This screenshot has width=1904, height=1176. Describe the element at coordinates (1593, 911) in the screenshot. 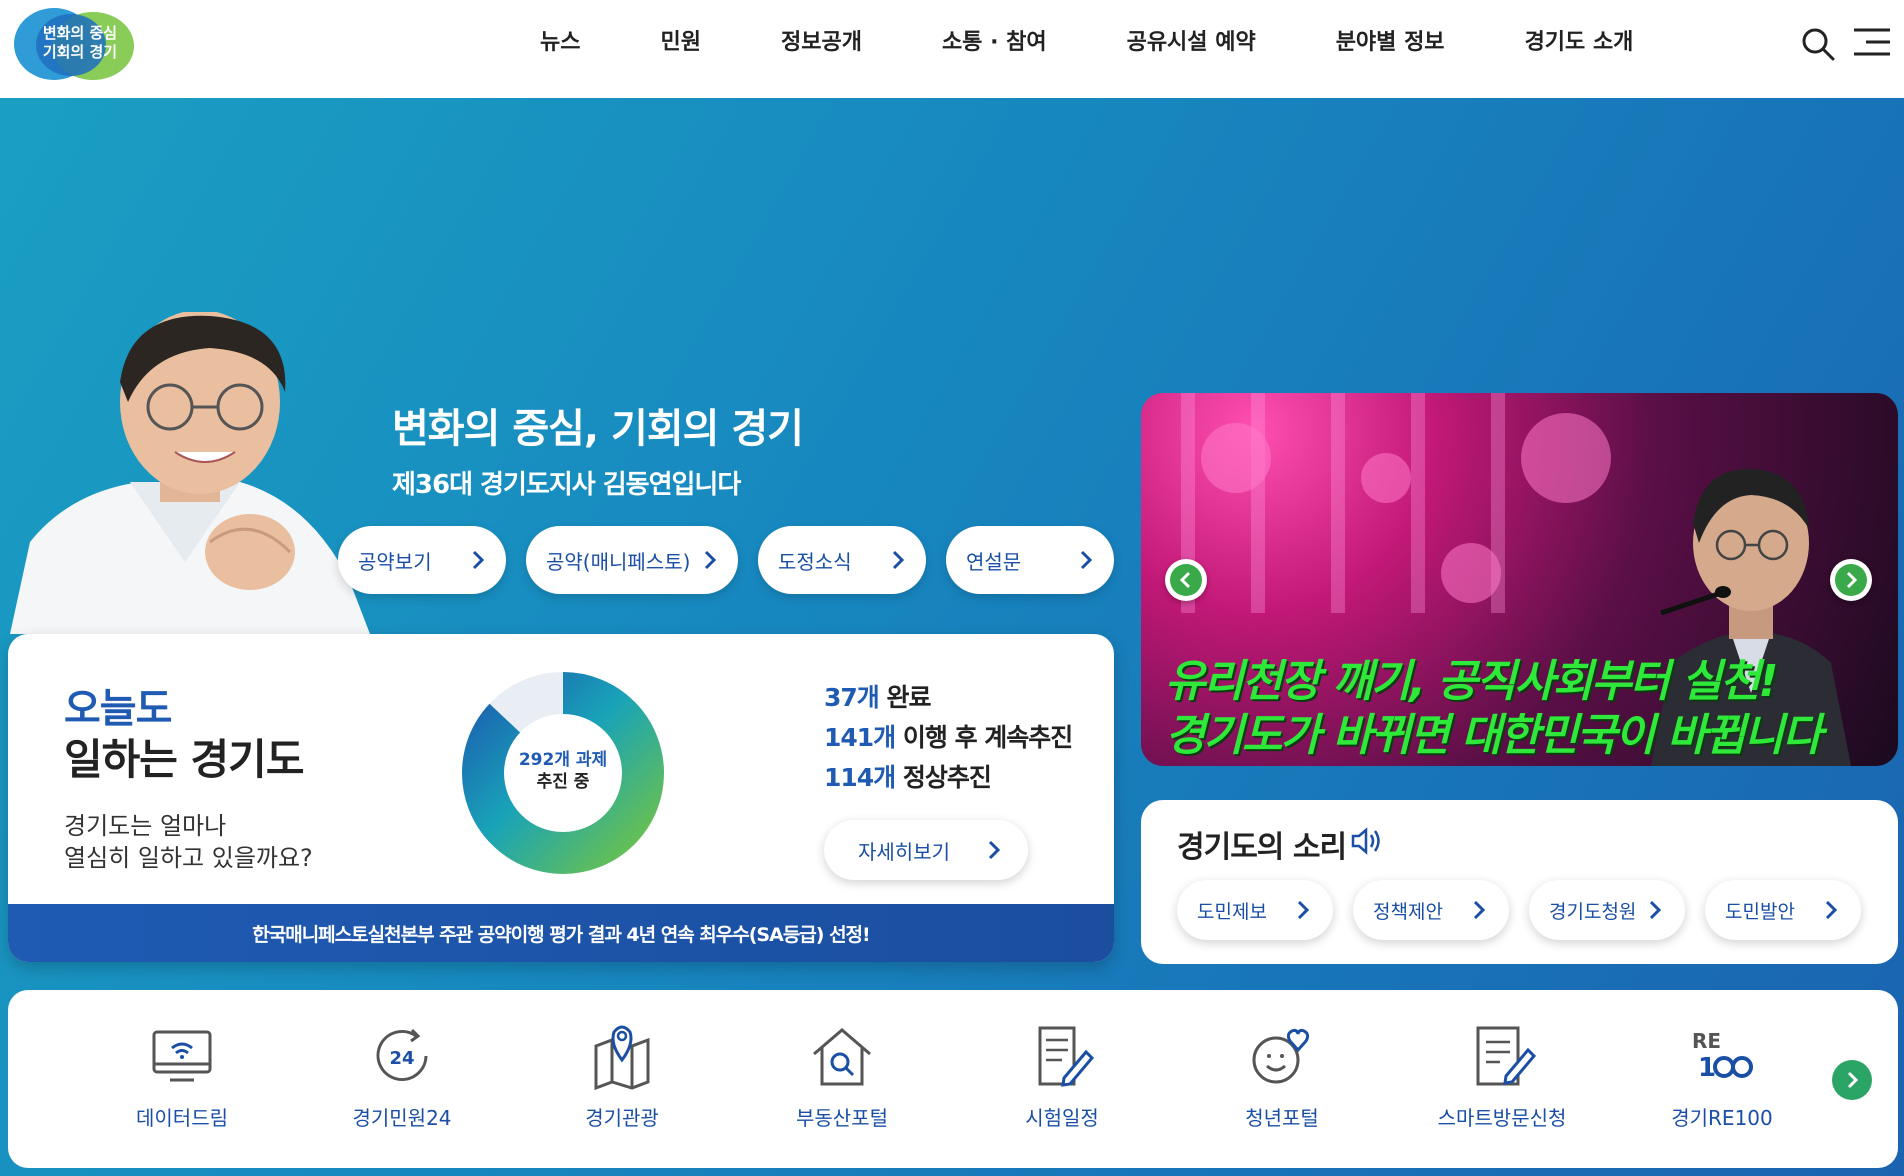

I see `vpill-label: 경기도청원` at that location.